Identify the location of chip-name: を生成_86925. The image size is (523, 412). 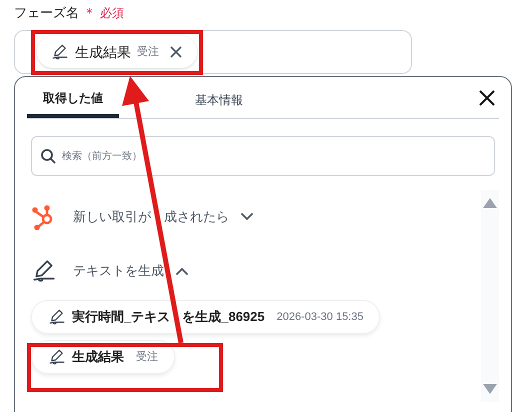
(223, 317).